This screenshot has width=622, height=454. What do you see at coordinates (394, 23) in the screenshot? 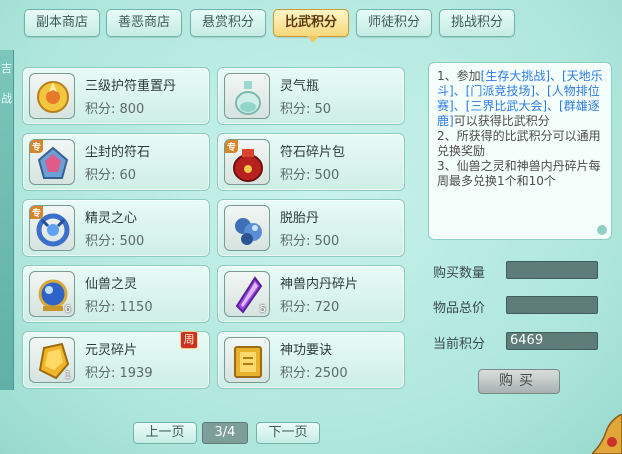
I see `tab-mentor-points: 师徒积分` at bounding box center [394, 23].